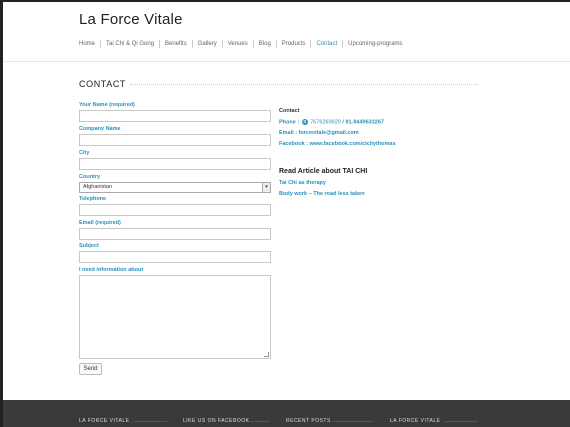 This screenshot has height=427, width=570. What do you see at coordinates (216, 421) in the screenshot?
I see `footer-heading-facebook: LIKE US ON FACEBOOK` at bounding box center [216, 421].